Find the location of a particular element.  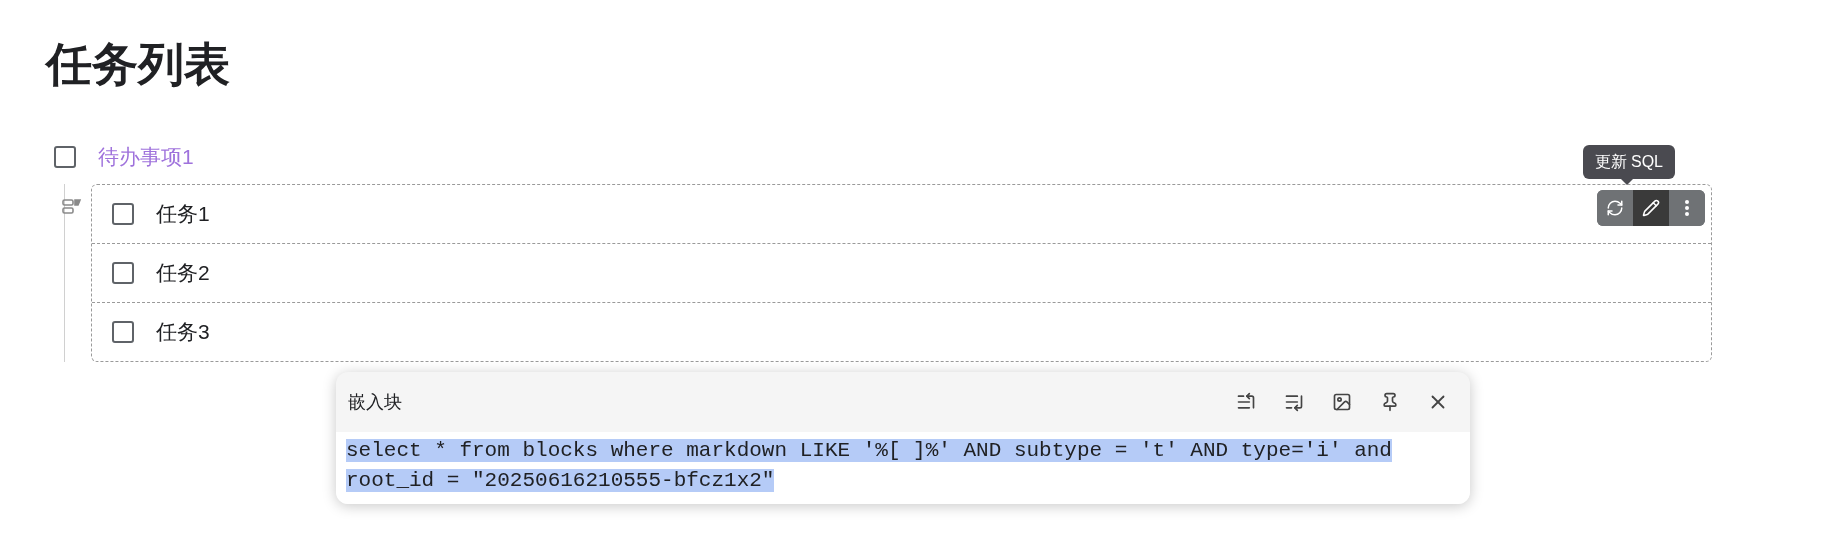

image-icon is located at coordinates (1342, 402).